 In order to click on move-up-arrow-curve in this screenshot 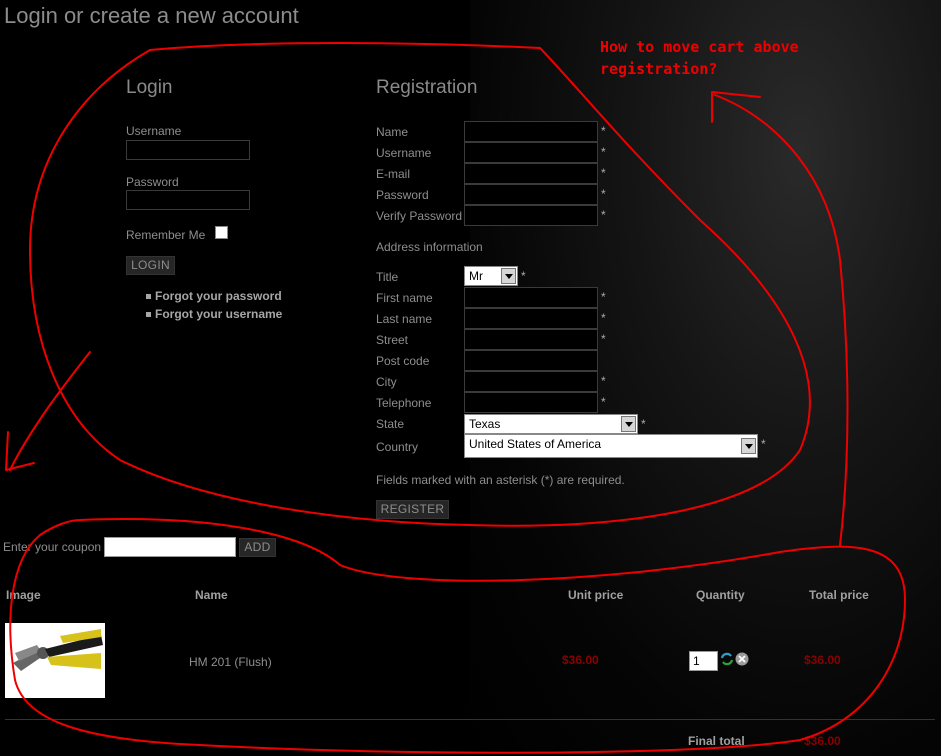, I will do `click(781, 320)`.